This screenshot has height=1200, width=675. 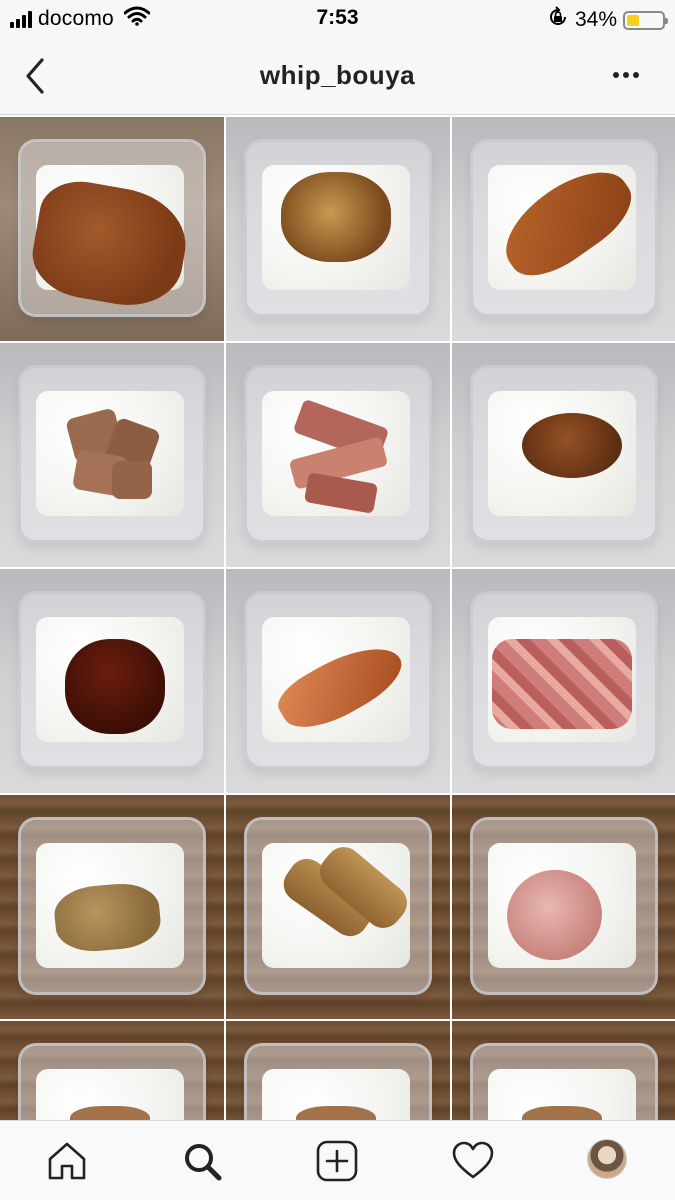 I want to click on search-icon, so click(x=203, y=1162).